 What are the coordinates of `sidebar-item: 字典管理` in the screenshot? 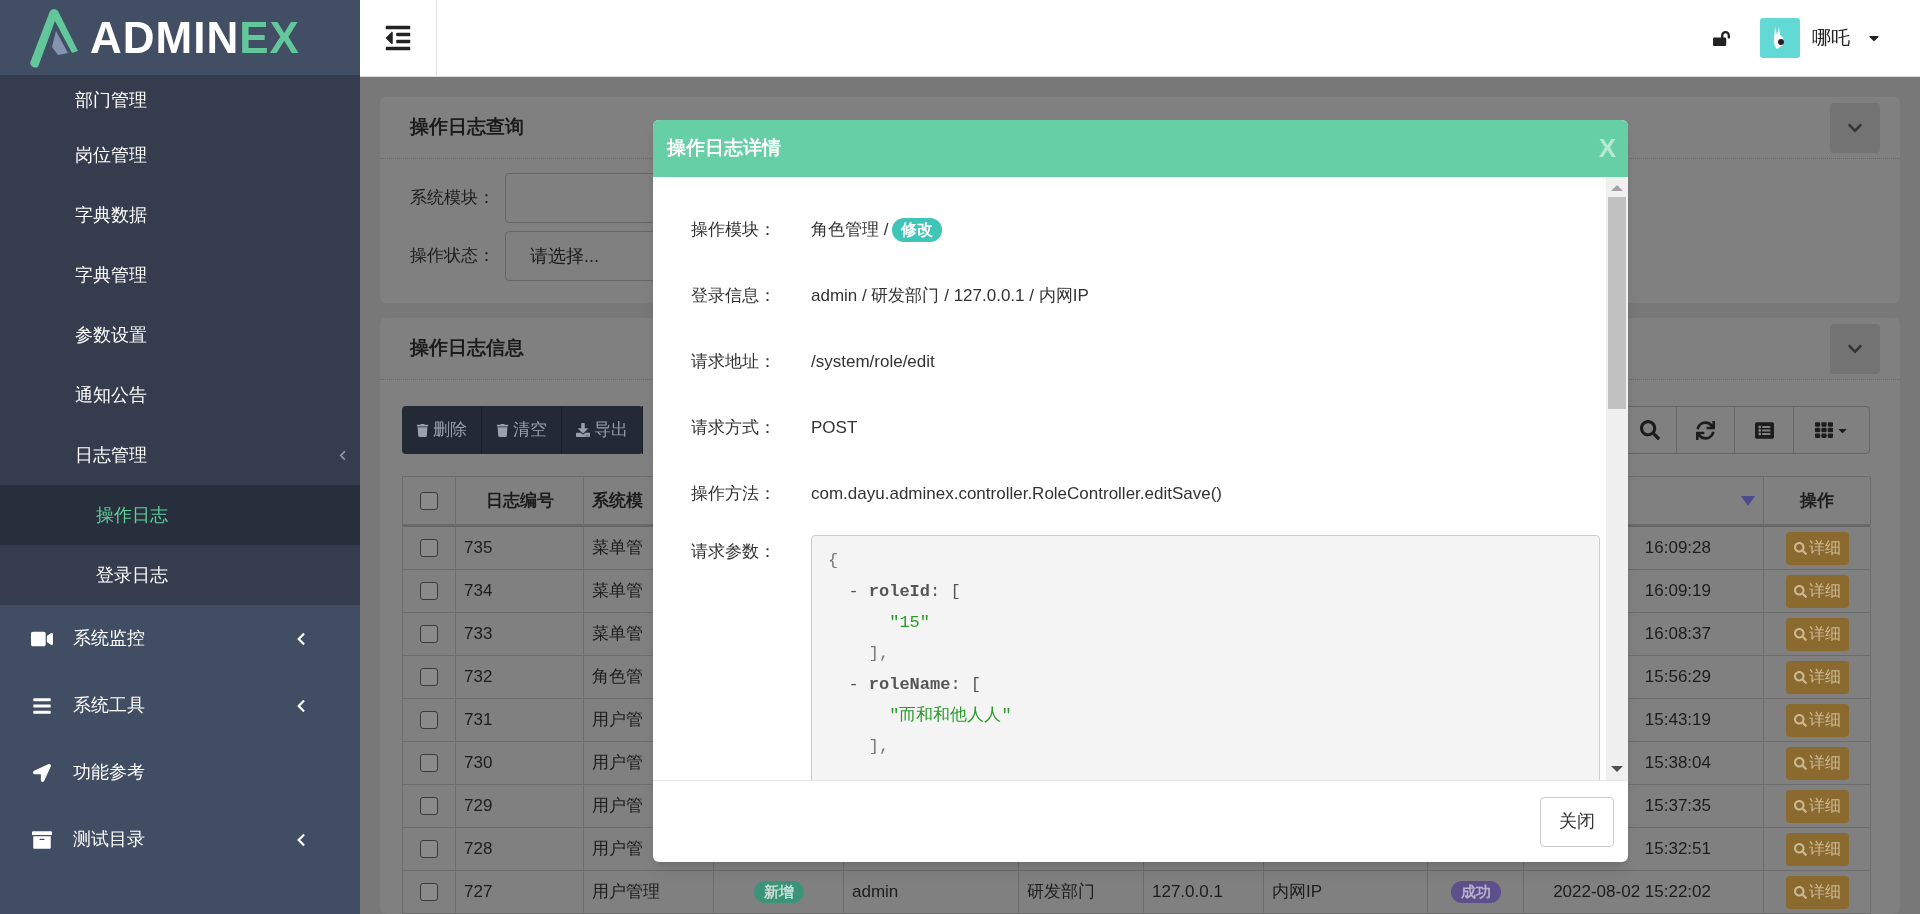 It's located at (180, 275).